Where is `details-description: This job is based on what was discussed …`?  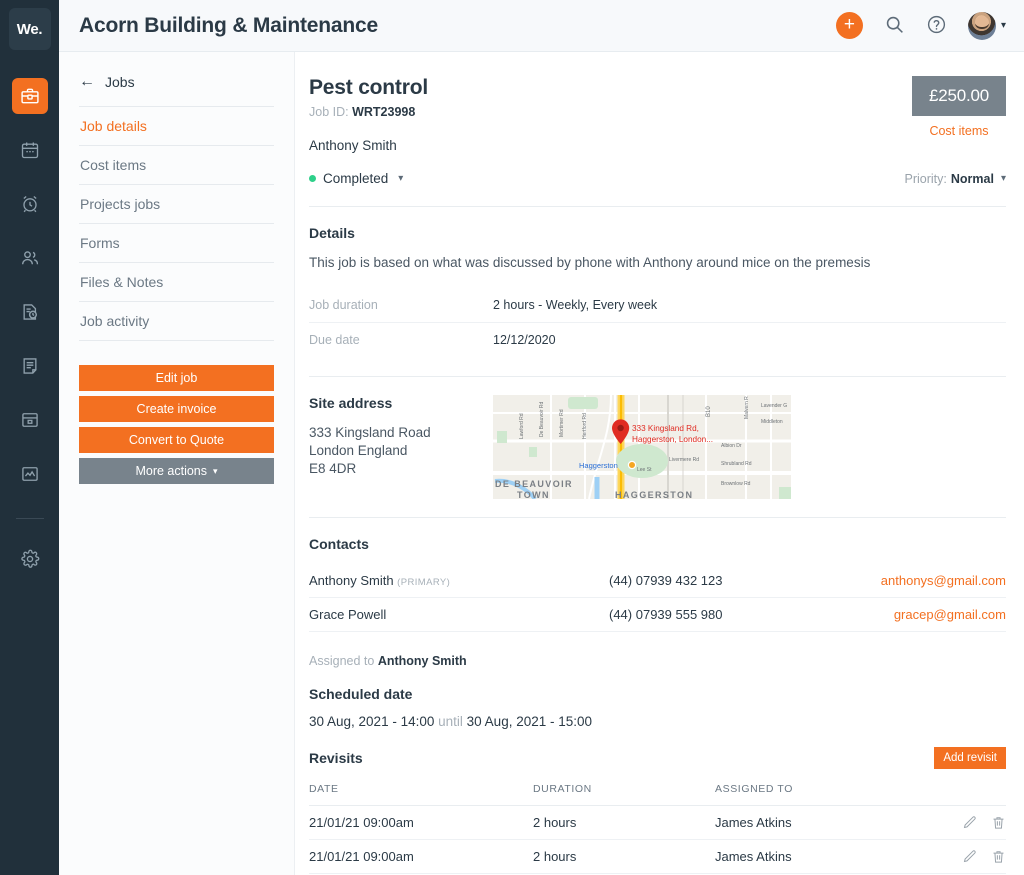
details-description: This job is based on what was discussed … is located at coordinates (590, 262).